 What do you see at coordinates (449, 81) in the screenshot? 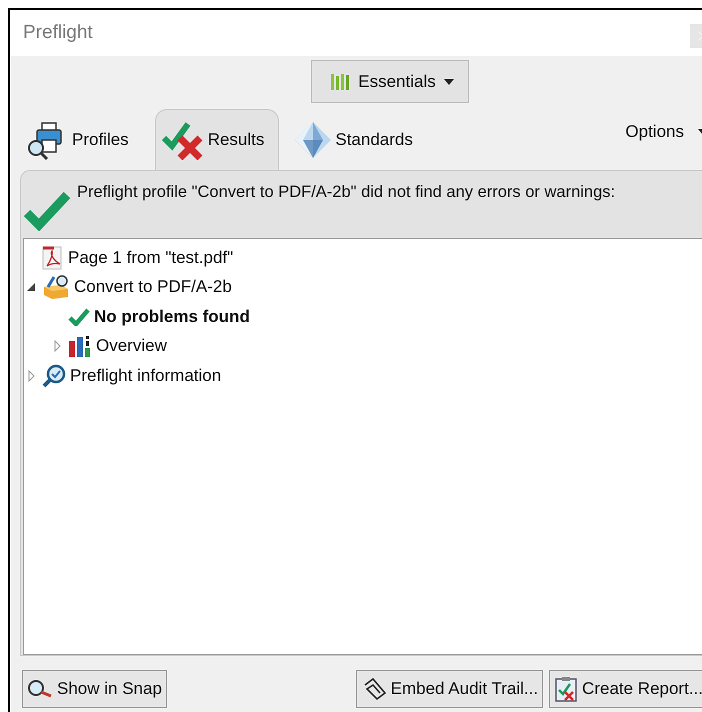
I see `caret-icon` at bounding box center [449, 81].